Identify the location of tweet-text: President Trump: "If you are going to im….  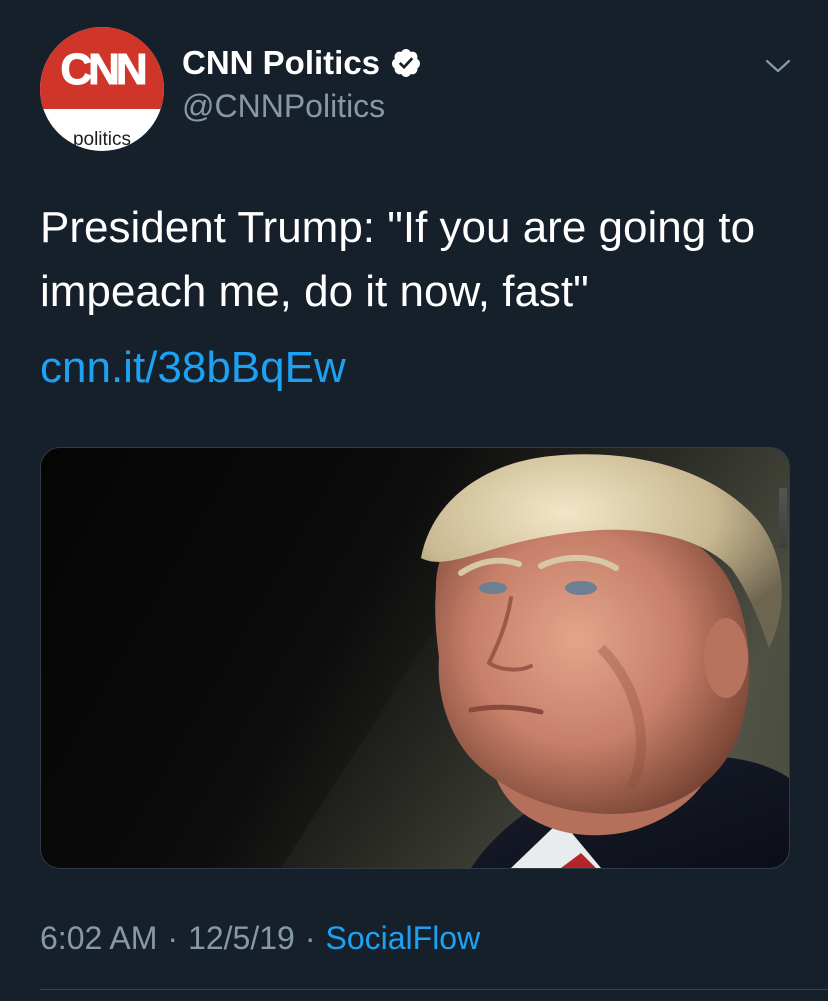
(398, 259).